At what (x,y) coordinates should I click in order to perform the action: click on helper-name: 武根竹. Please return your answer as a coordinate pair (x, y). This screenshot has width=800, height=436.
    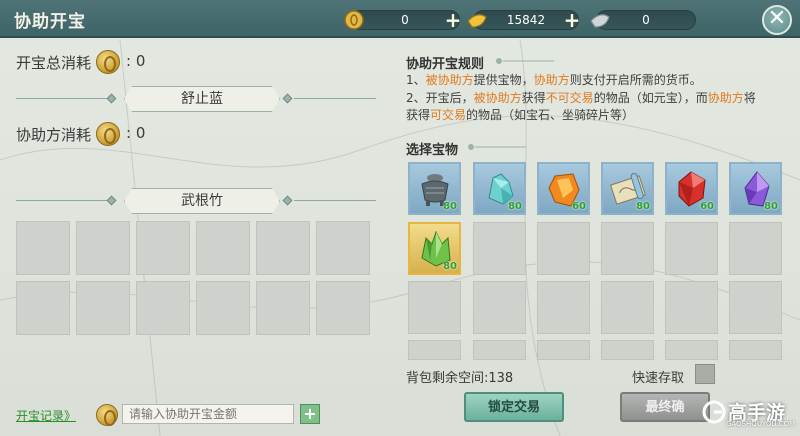
    Looking at the image, I should click on (202, 201).